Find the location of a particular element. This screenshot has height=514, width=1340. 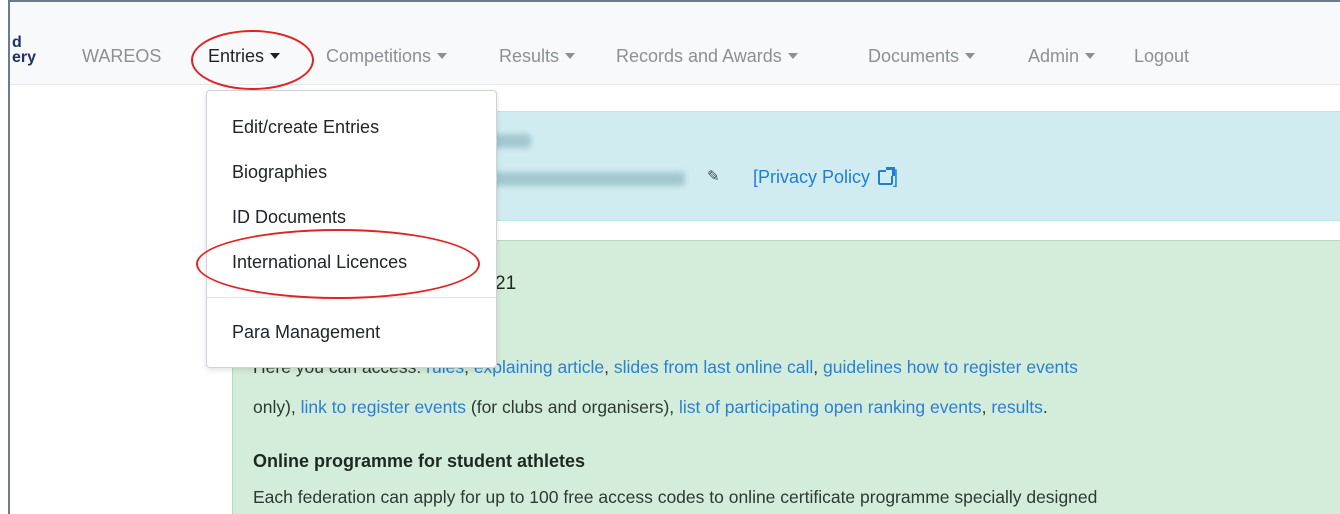

nav-entries-label: Entries is located at coordinates (236, 56).